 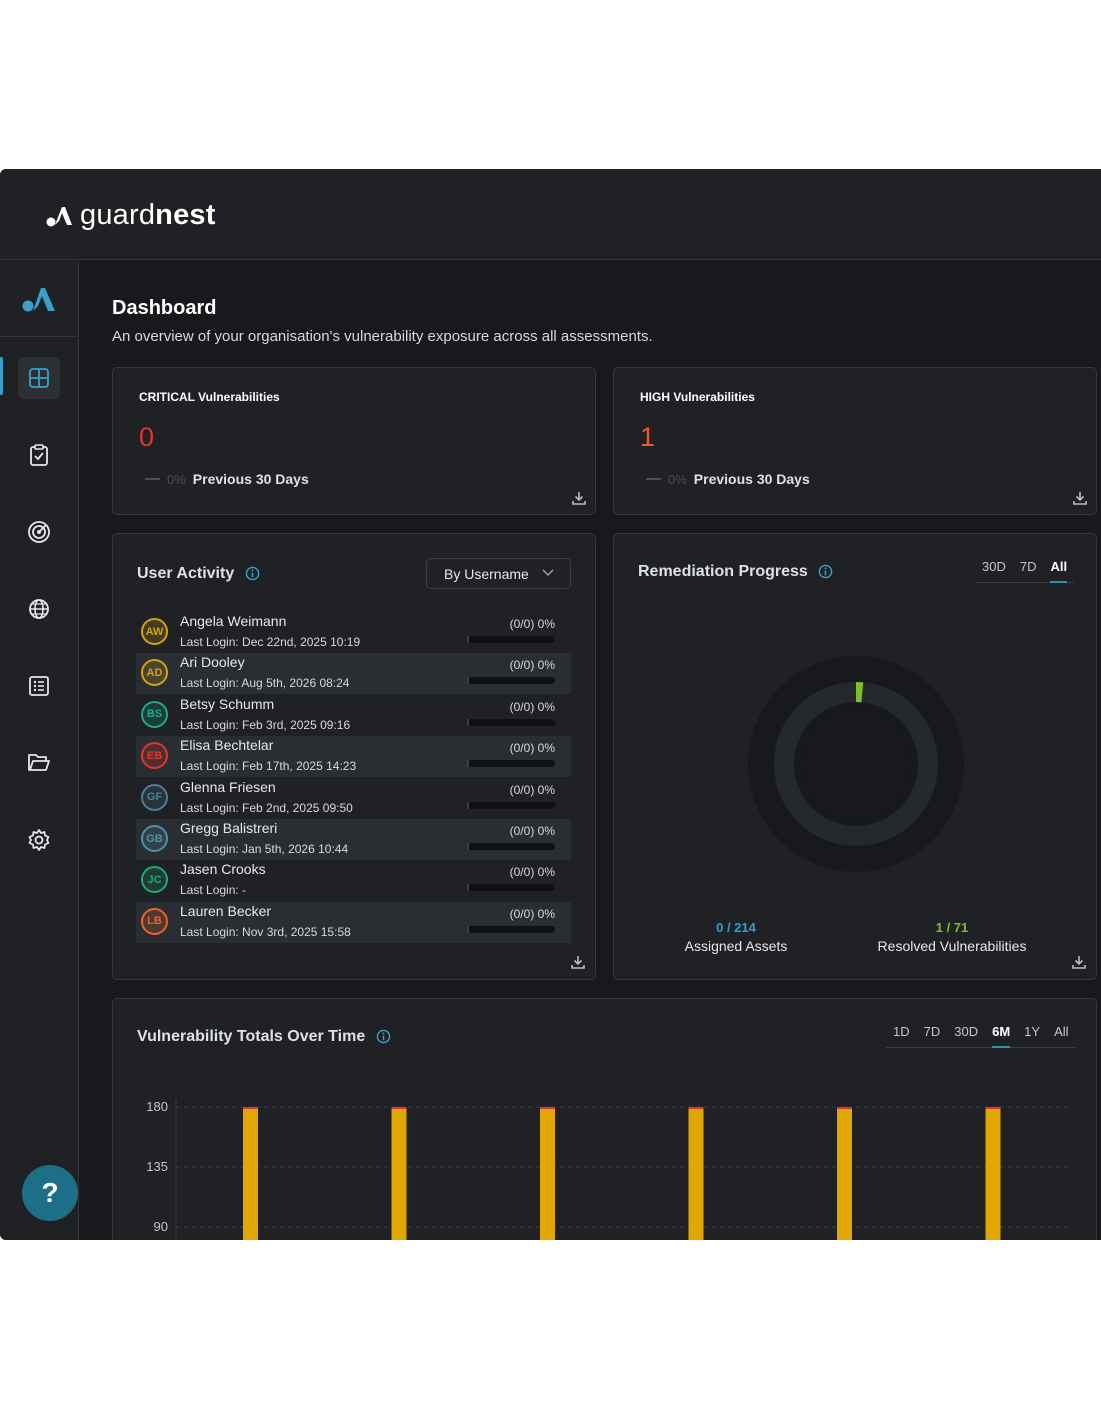 I want to click on totals-tab-30d: 30D, so click(x=966, y=1035).